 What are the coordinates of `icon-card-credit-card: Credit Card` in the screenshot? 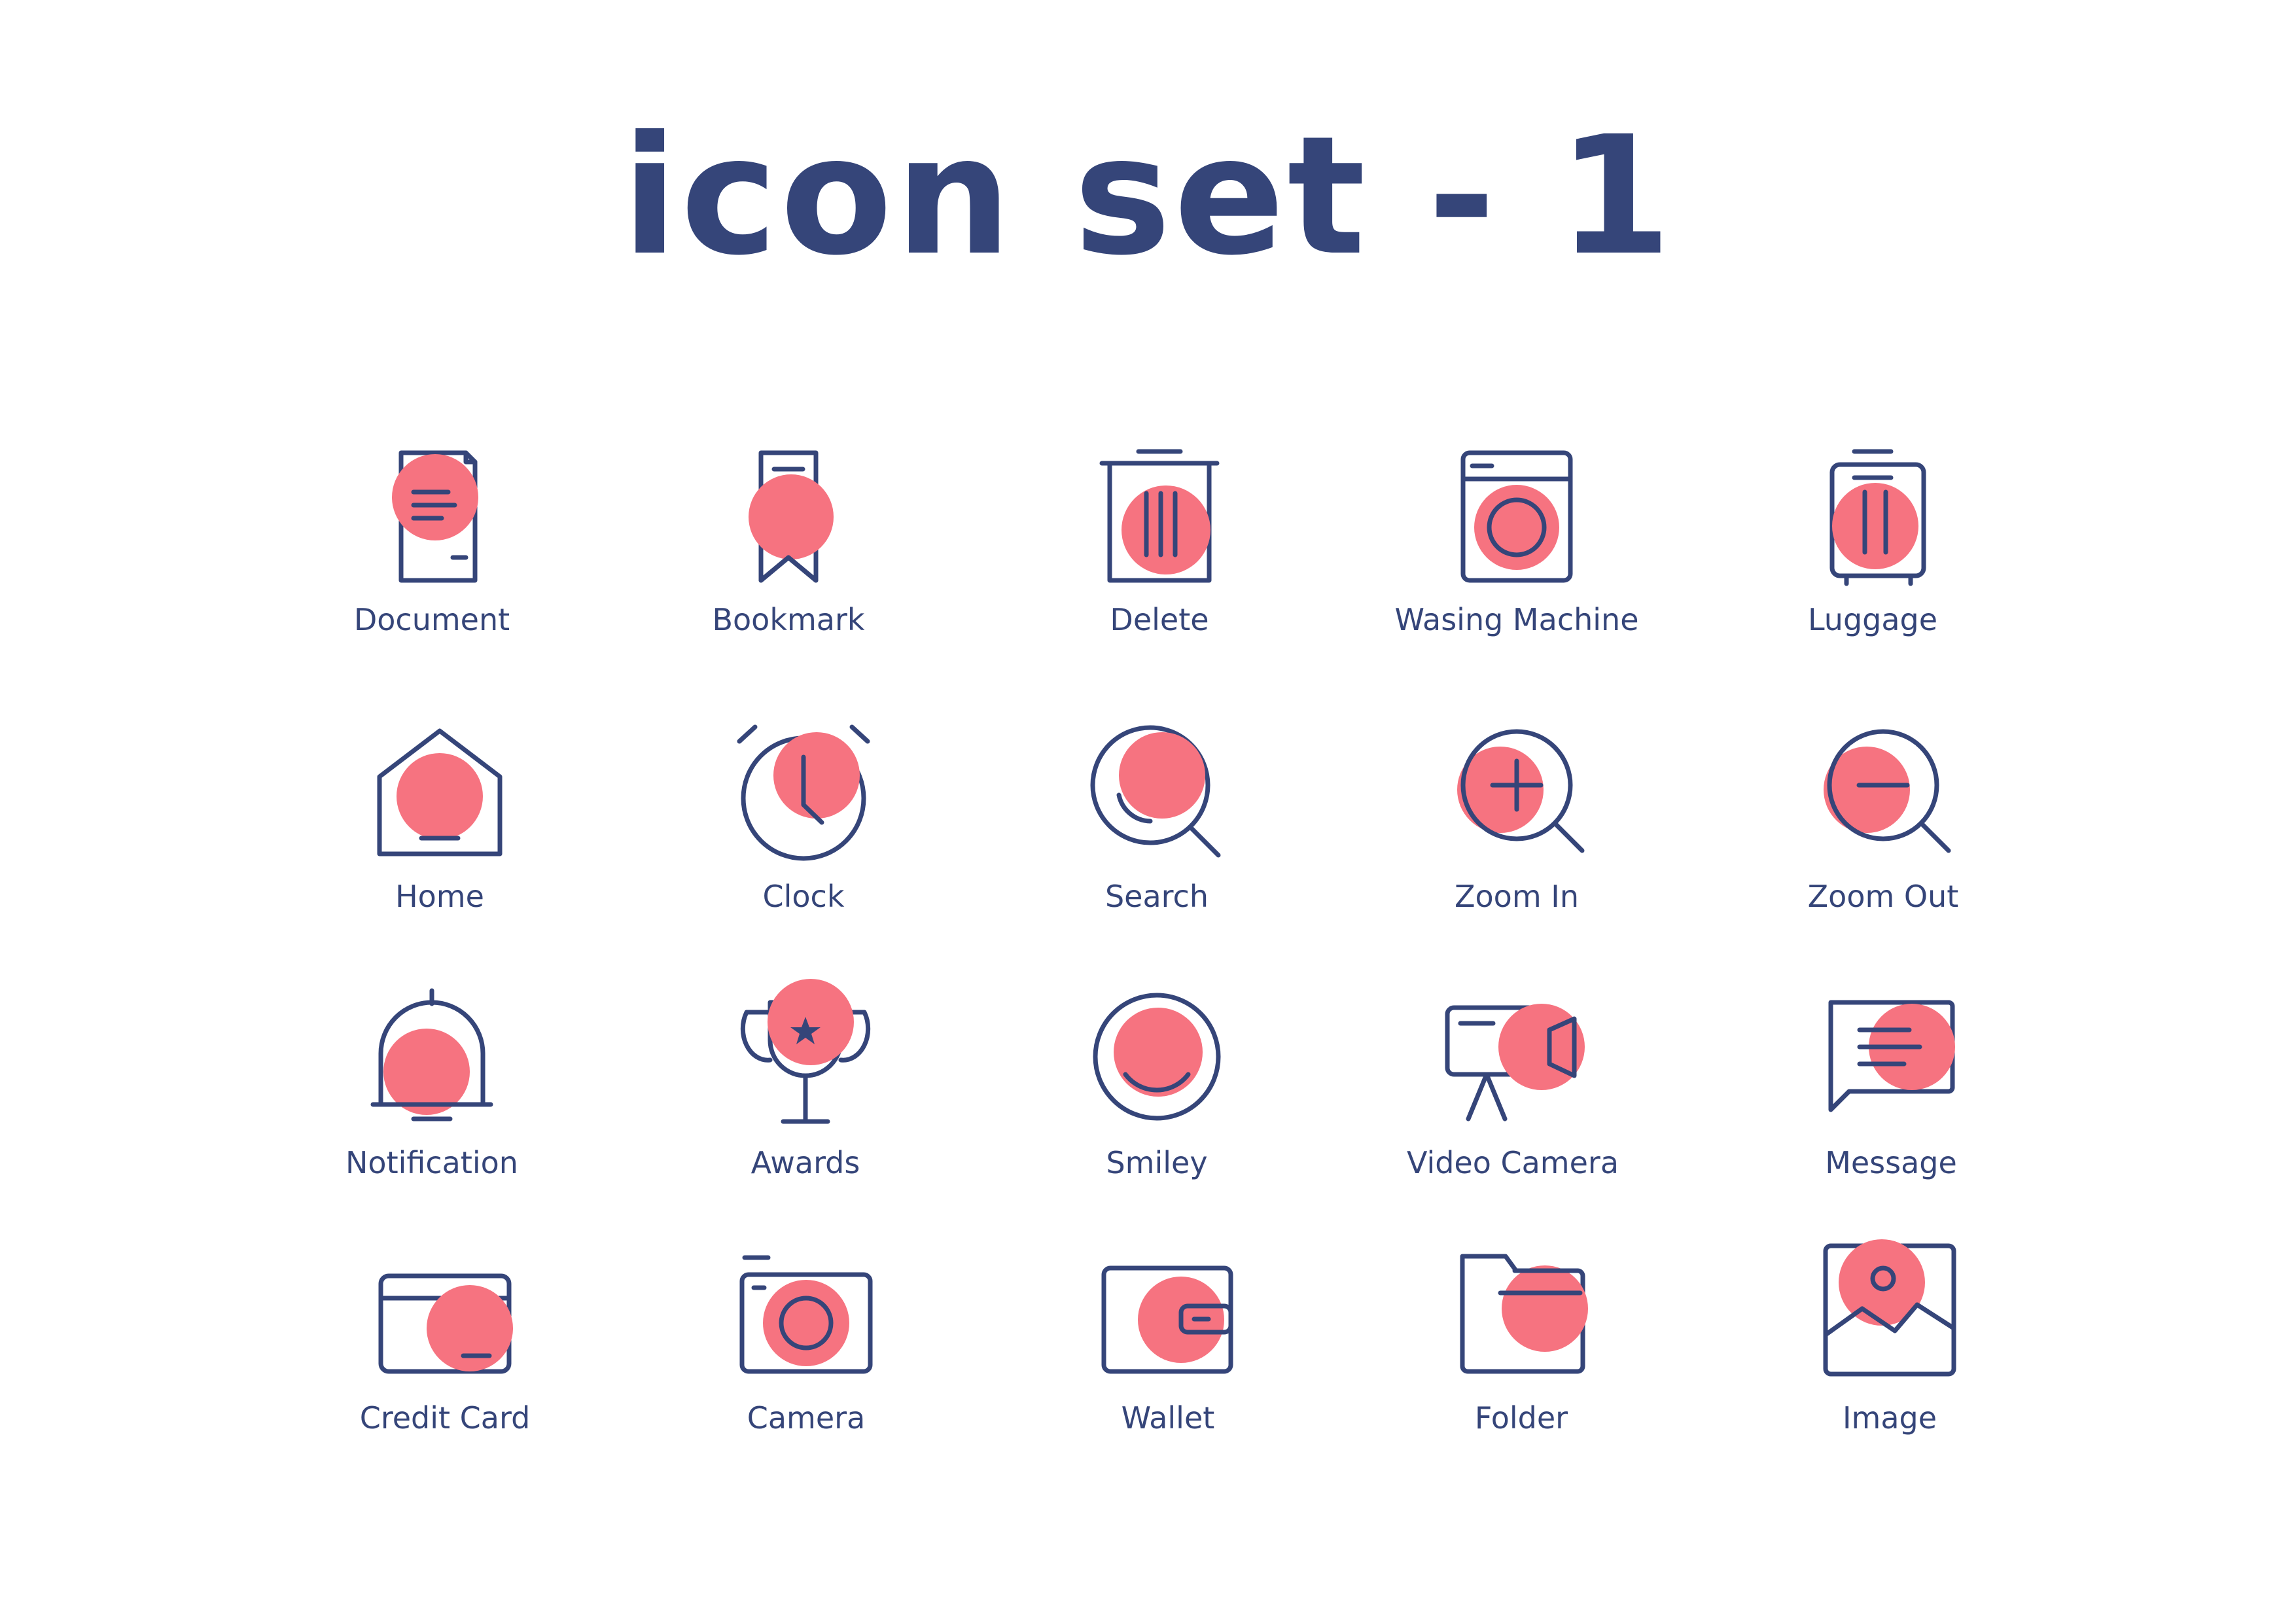 It's located at (445, 1356).